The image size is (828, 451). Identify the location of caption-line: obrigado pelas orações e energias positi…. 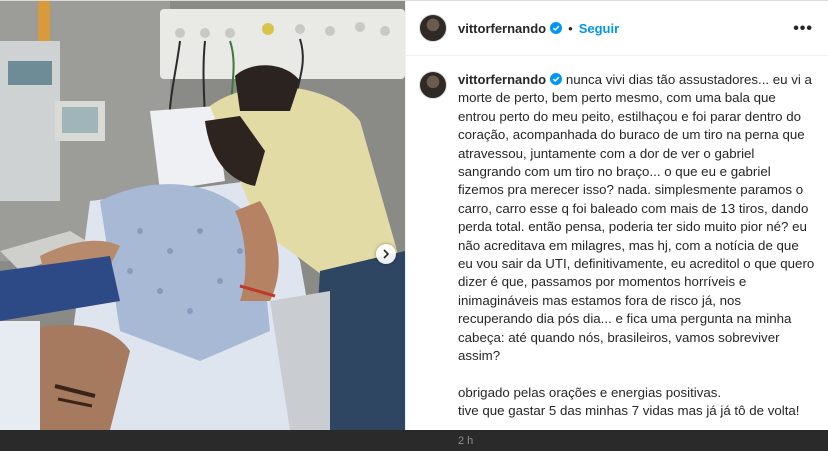
(590, 392).